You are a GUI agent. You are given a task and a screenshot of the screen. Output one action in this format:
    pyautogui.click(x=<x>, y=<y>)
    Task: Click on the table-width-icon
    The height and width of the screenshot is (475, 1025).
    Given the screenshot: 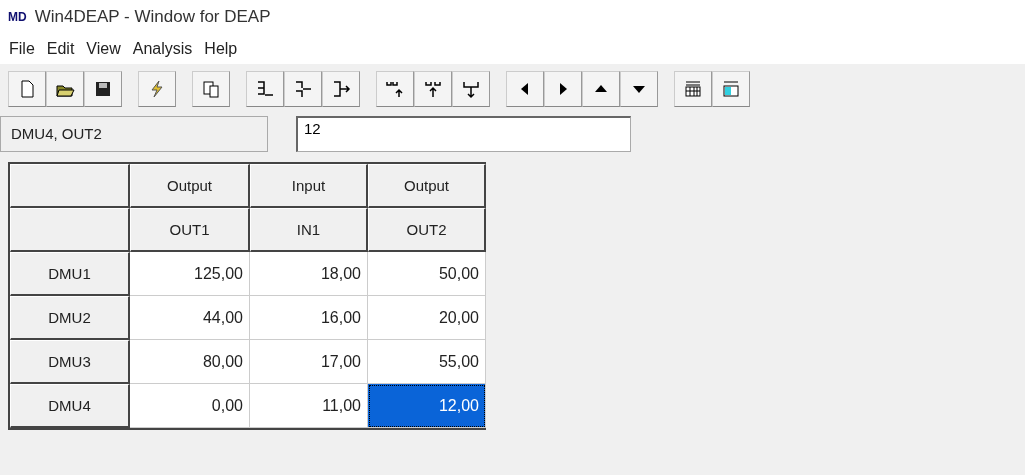 What is the action you would take?
    pyautogui.click(x=693, y=89)
    